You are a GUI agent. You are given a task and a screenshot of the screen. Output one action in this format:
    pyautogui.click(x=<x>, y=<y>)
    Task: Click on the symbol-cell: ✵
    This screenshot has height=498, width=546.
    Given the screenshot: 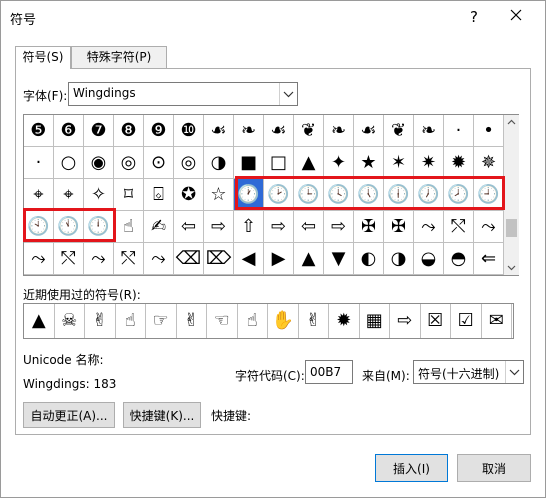 What is the action you would take?
    pyautogui.click(x=489, y=163)
    